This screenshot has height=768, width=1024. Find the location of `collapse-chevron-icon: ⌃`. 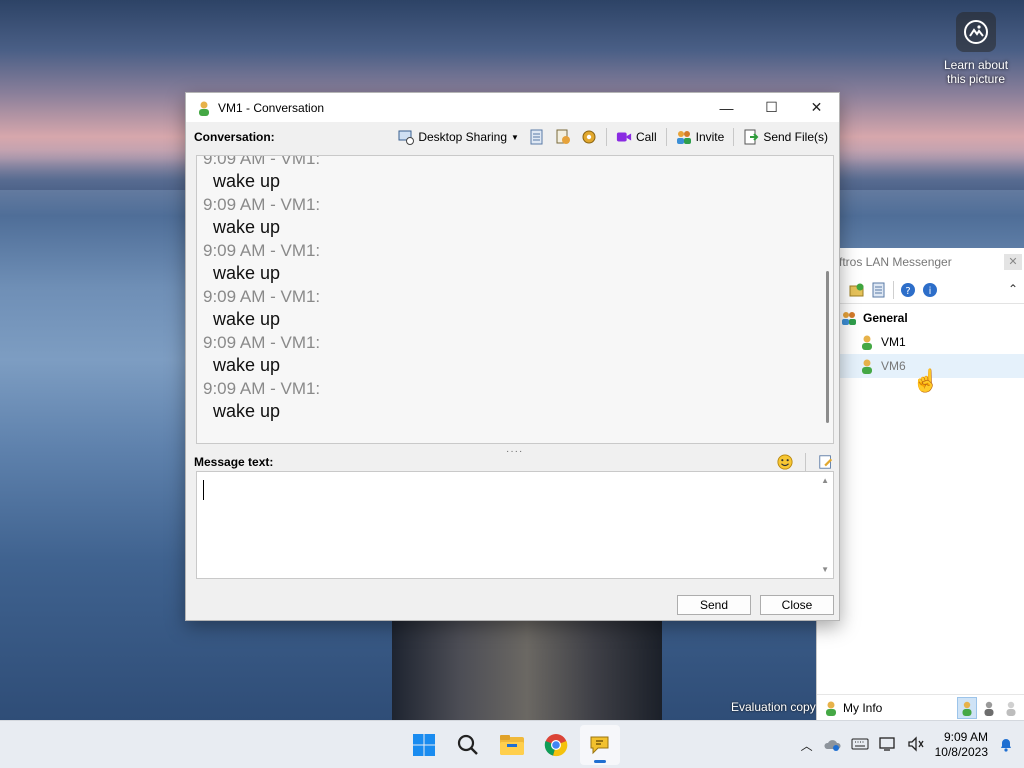

collapse-chevron-icon: ⌃ is located at coordinates (1013, 289).